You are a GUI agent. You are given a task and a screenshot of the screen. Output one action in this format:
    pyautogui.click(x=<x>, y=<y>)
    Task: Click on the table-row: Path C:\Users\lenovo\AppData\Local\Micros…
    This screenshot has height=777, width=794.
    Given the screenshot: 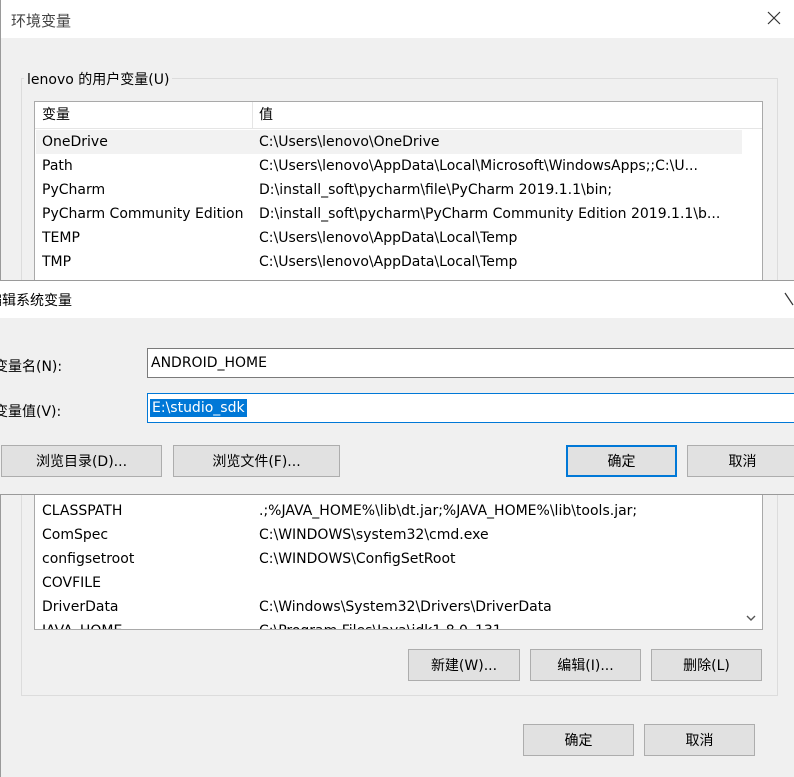 What is the action you would take?
    pyautogui.click(x=389, y=166)
    